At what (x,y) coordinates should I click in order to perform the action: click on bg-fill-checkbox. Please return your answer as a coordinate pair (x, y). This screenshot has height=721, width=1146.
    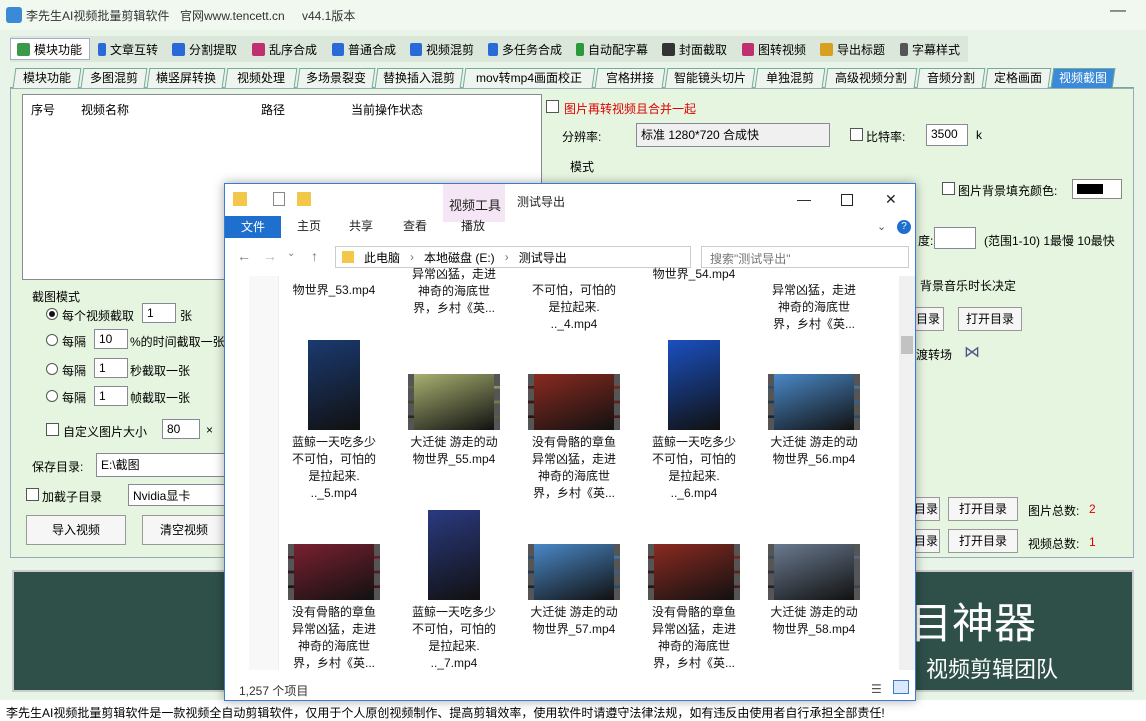
    Looking at the image, I should click on (948, 188).